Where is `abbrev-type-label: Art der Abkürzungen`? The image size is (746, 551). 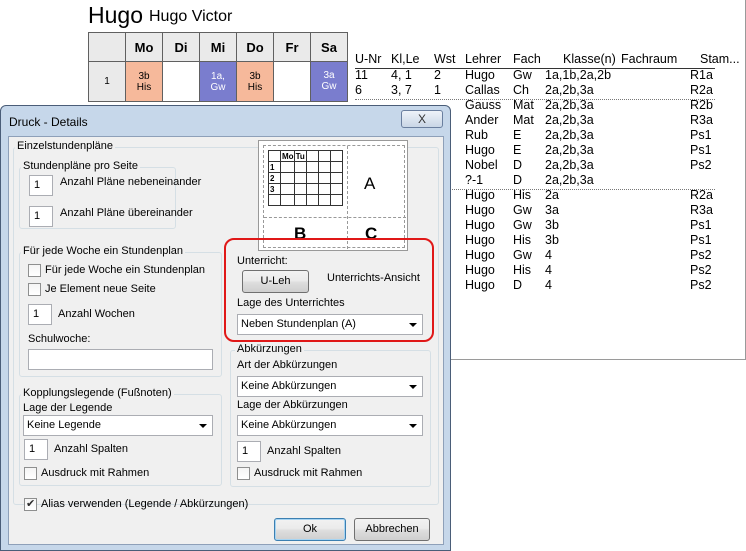 abbrev-type-label: Art der Abkürzungen is located at coordinates (287, 365).